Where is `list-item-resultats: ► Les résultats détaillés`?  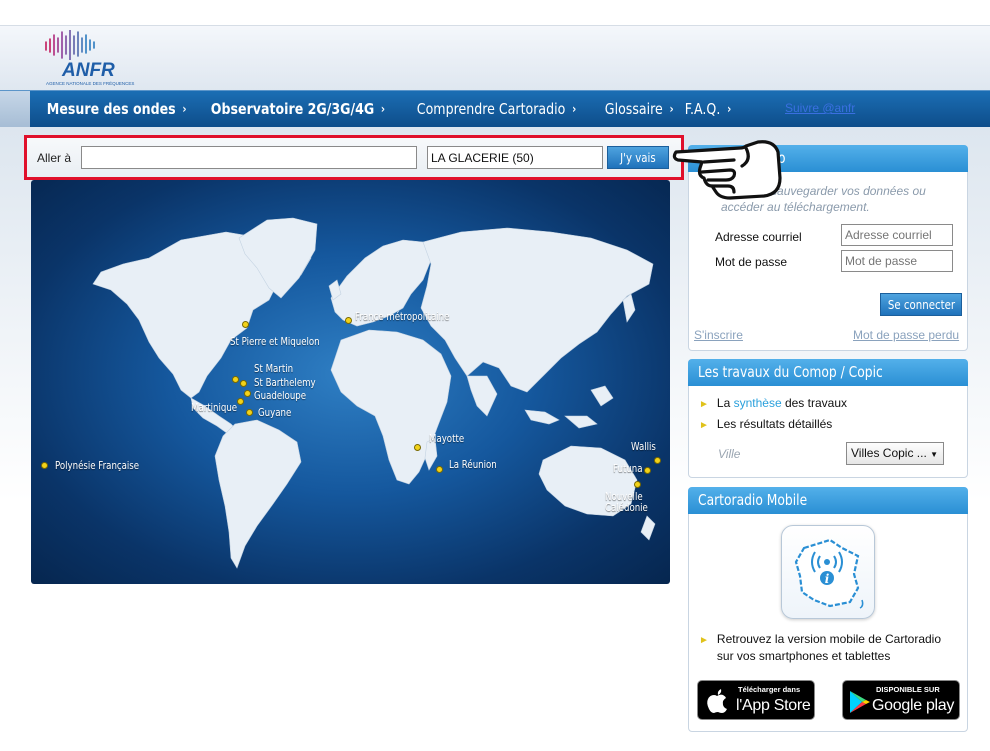 list-item-resultats: ► Les résultats détaillés is located at coordinates (765, 425).